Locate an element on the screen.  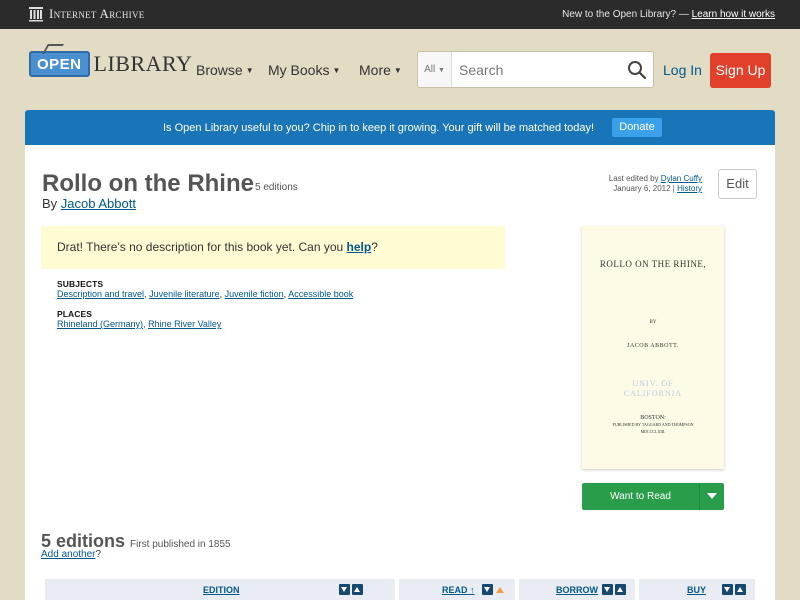
want-to-read-button: Want to Read is located at coordinates (653, 496).